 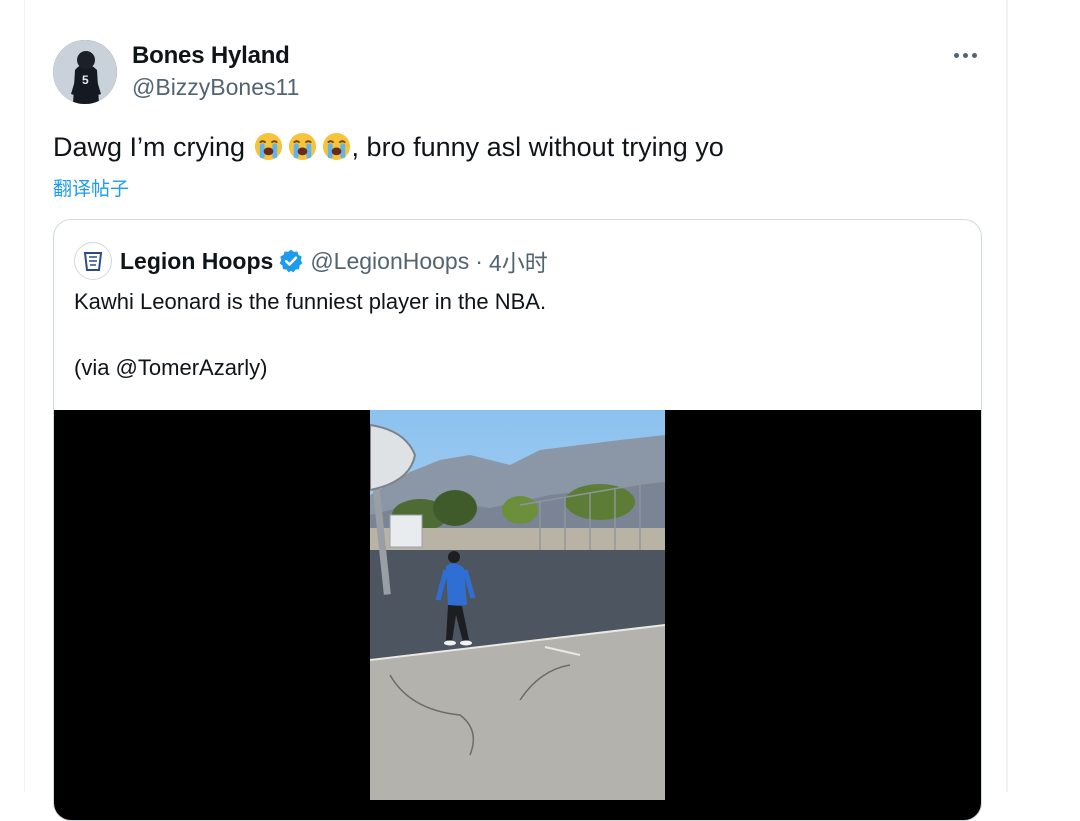 I want to click on verified-badge-icon, so click(x=291, y=261).